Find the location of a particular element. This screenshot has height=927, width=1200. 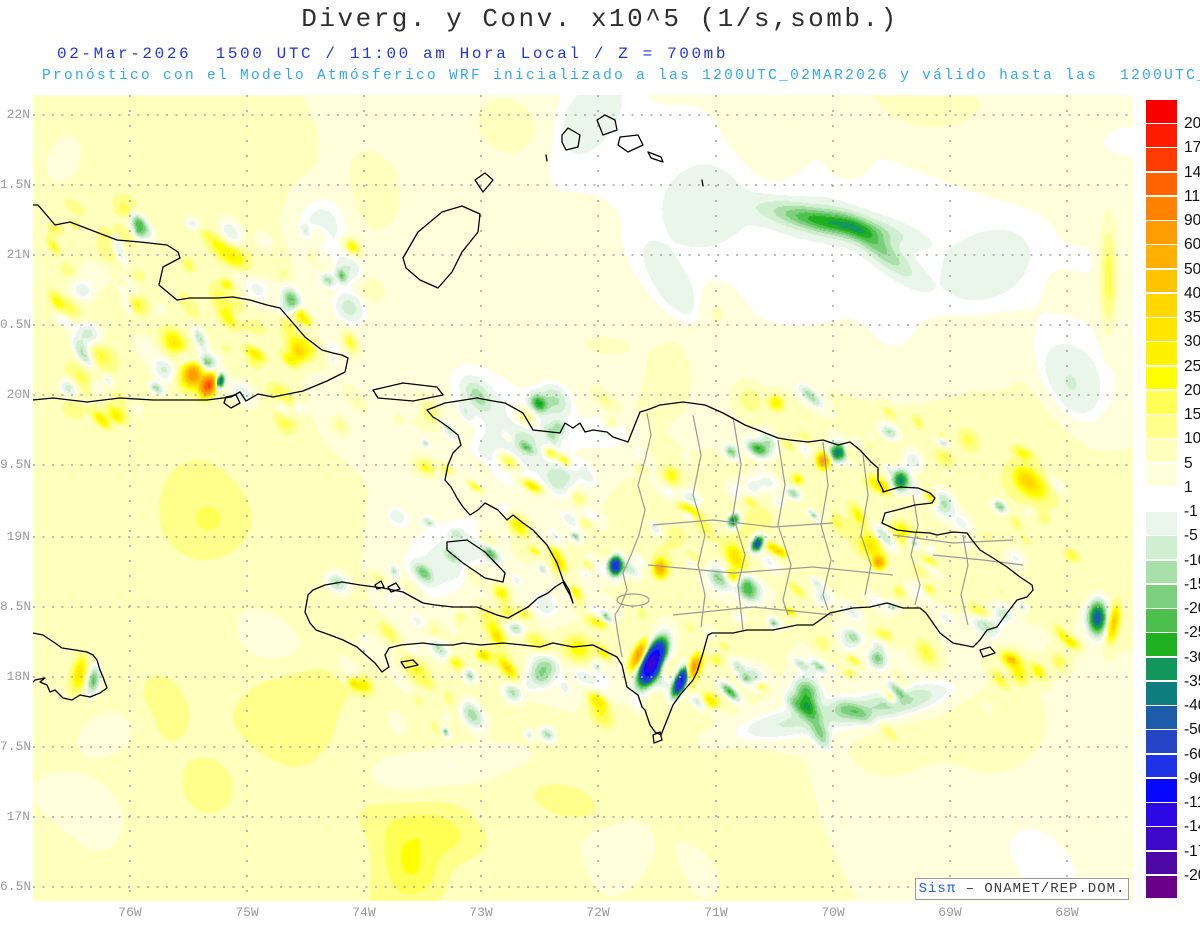

lat-tick-label: 20N is located at coordinates (18, 394).